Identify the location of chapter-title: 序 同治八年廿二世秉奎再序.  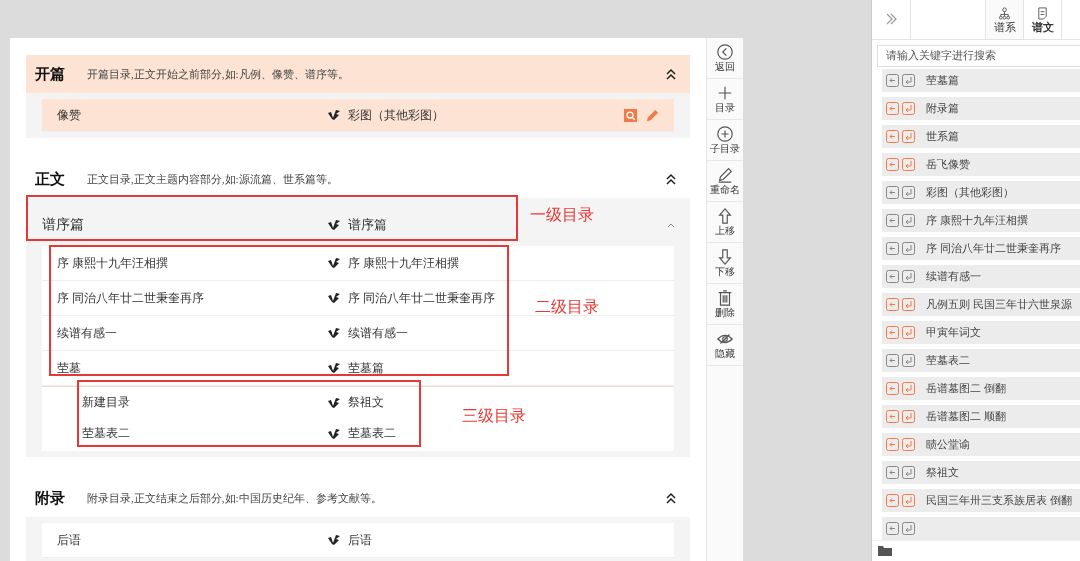
(993, 248).